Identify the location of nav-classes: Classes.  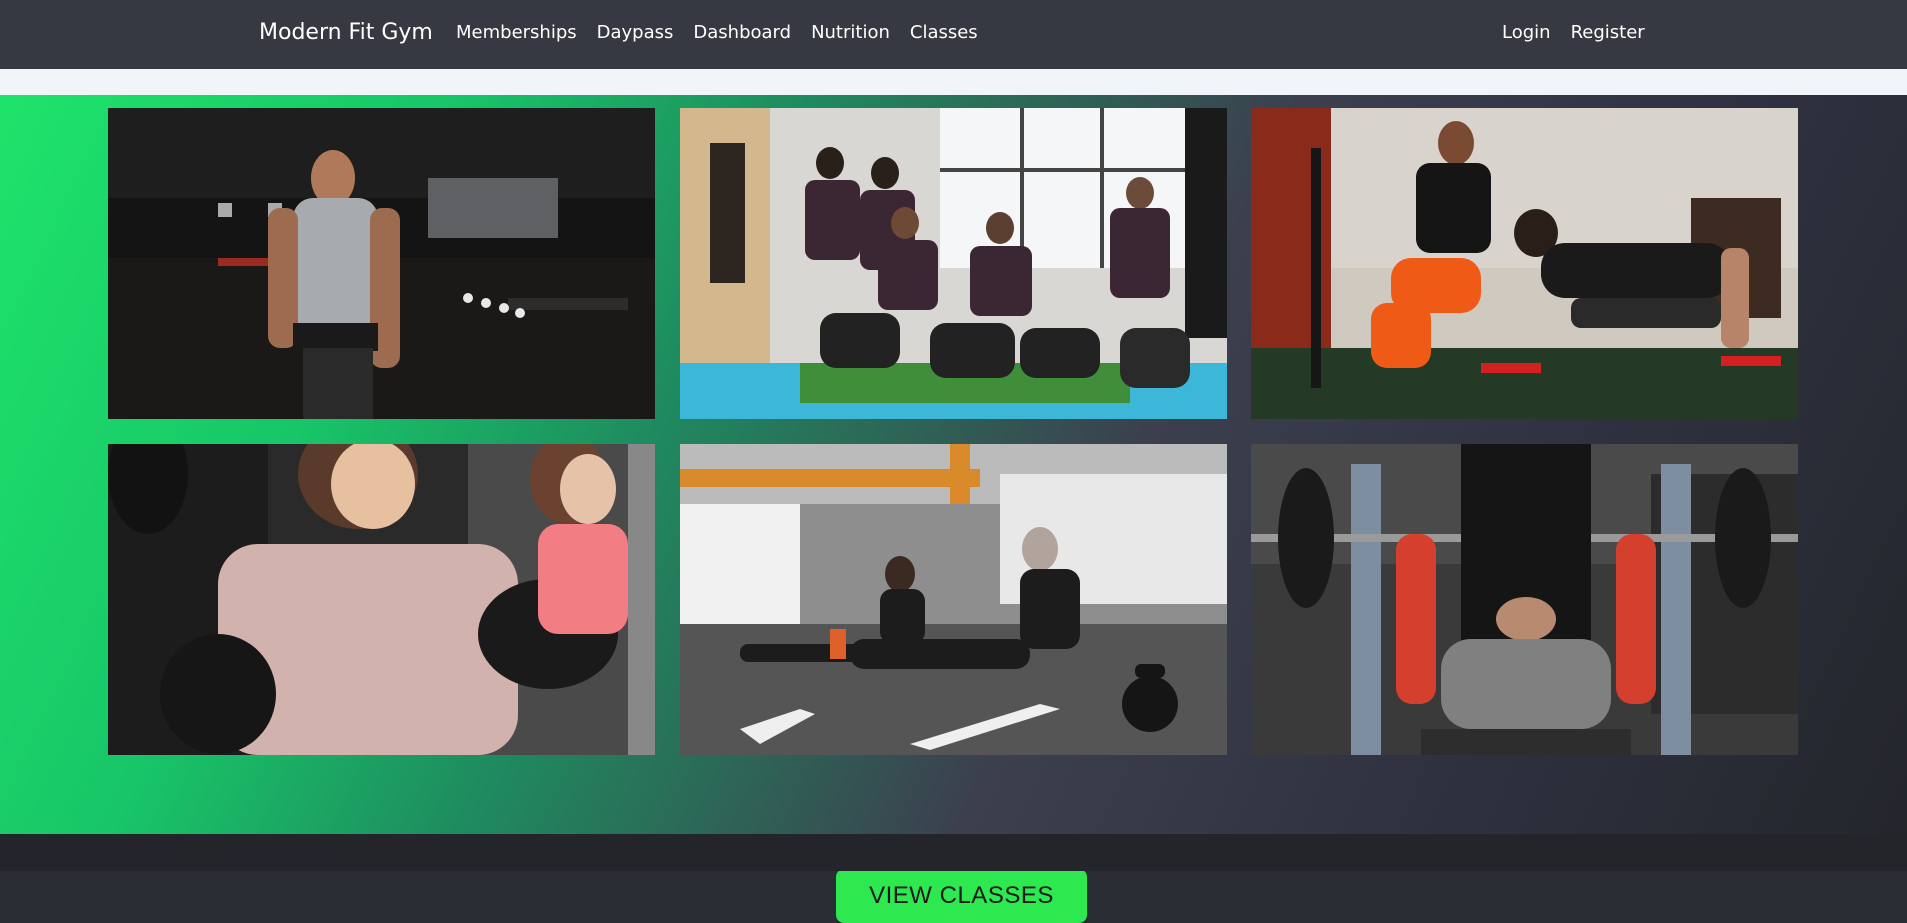
(944, 32).